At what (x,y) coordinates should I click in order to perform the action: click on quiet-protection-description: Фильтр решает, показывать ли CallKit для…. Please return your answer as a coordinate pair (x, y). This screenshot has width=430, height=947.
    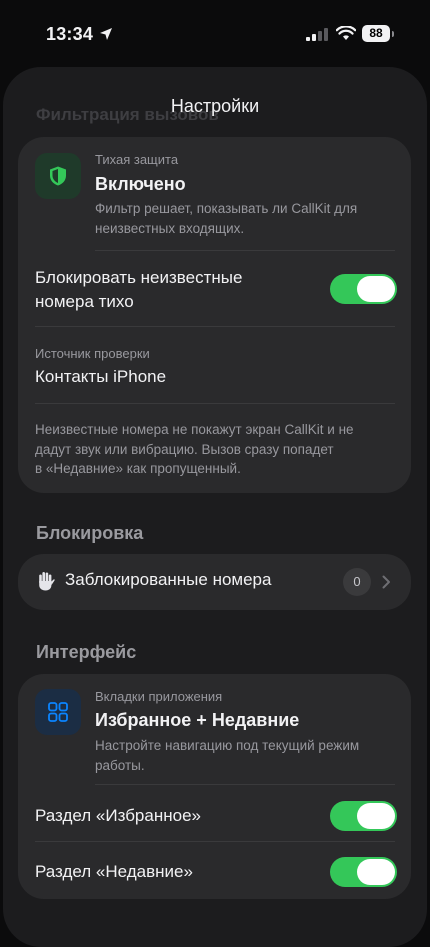
    Looking at the image, I should click on (226, 218).